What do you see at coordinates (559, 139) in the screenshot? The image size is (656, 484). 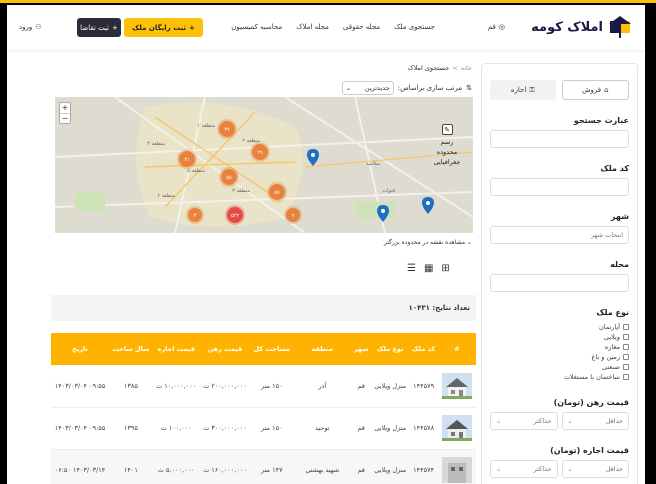 I see `search-input` at bounding box center [559, 139].